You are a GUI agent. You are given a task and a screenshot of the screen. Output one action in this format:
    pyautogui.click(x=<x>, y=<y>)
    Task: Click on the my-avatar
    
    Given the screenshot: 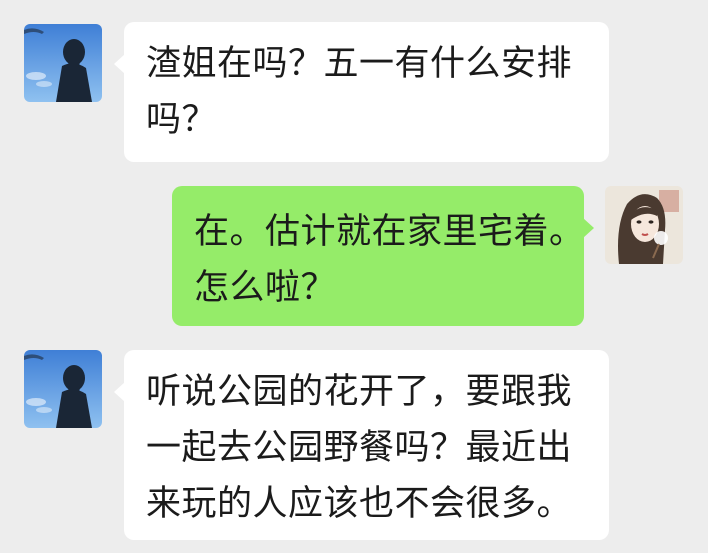 What is the action you would take?
    pyautogui.click(x=644, y=225)
    